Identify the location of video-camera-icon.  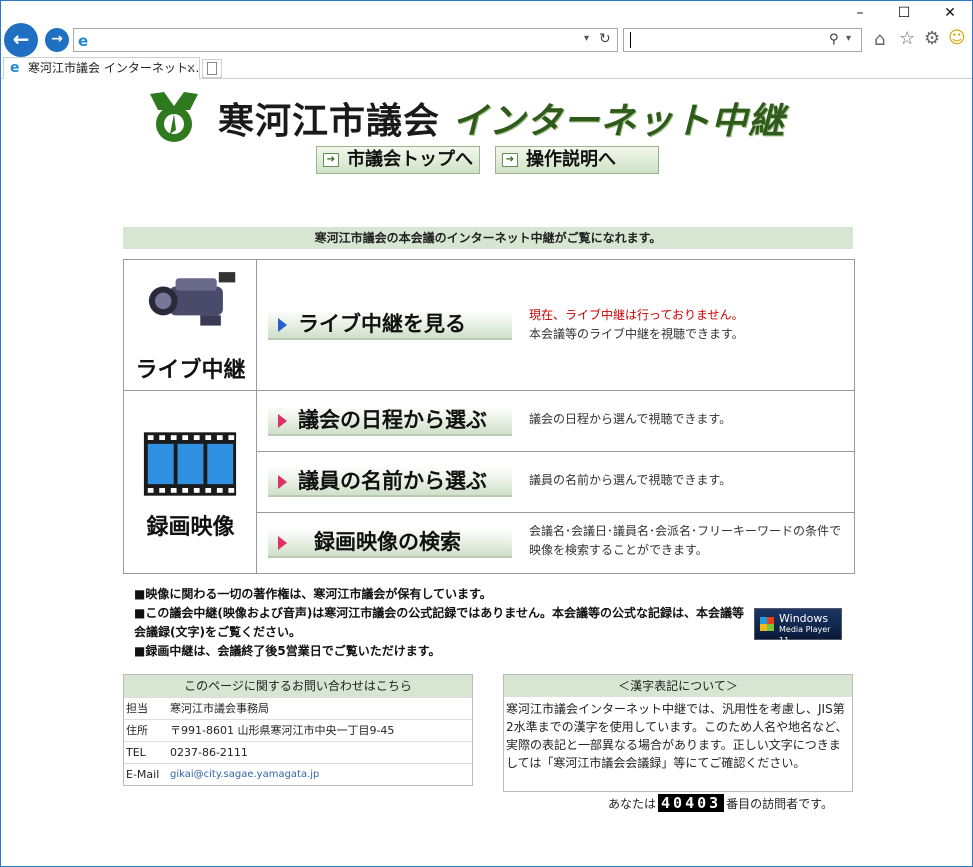
(192, 299).